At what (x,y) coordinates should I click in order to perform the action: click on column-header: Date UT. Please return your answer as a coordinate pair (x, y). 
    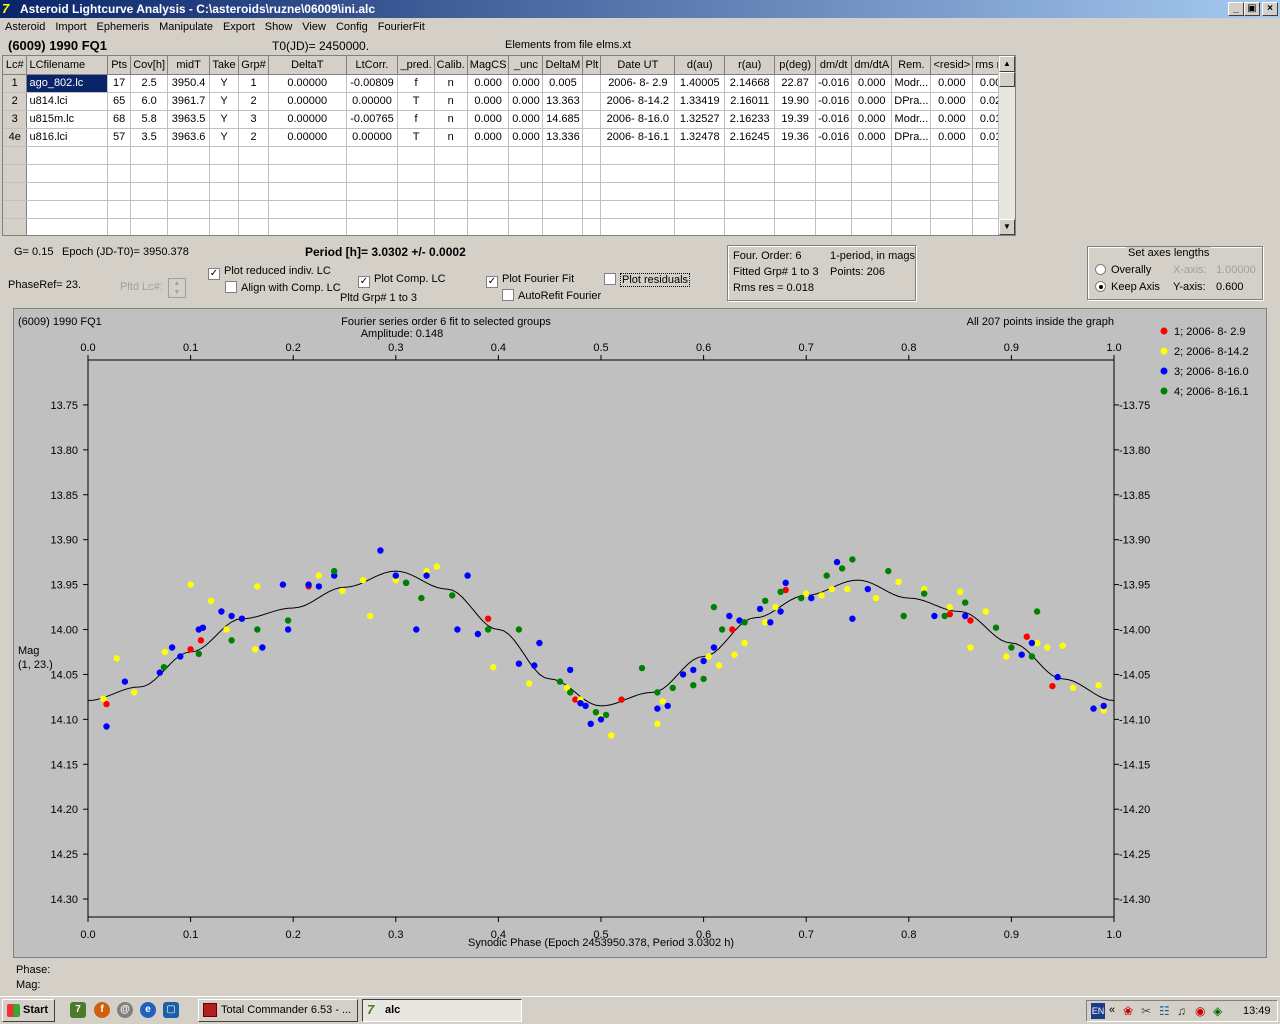
    Looking at the image, I should click on (638, 65).